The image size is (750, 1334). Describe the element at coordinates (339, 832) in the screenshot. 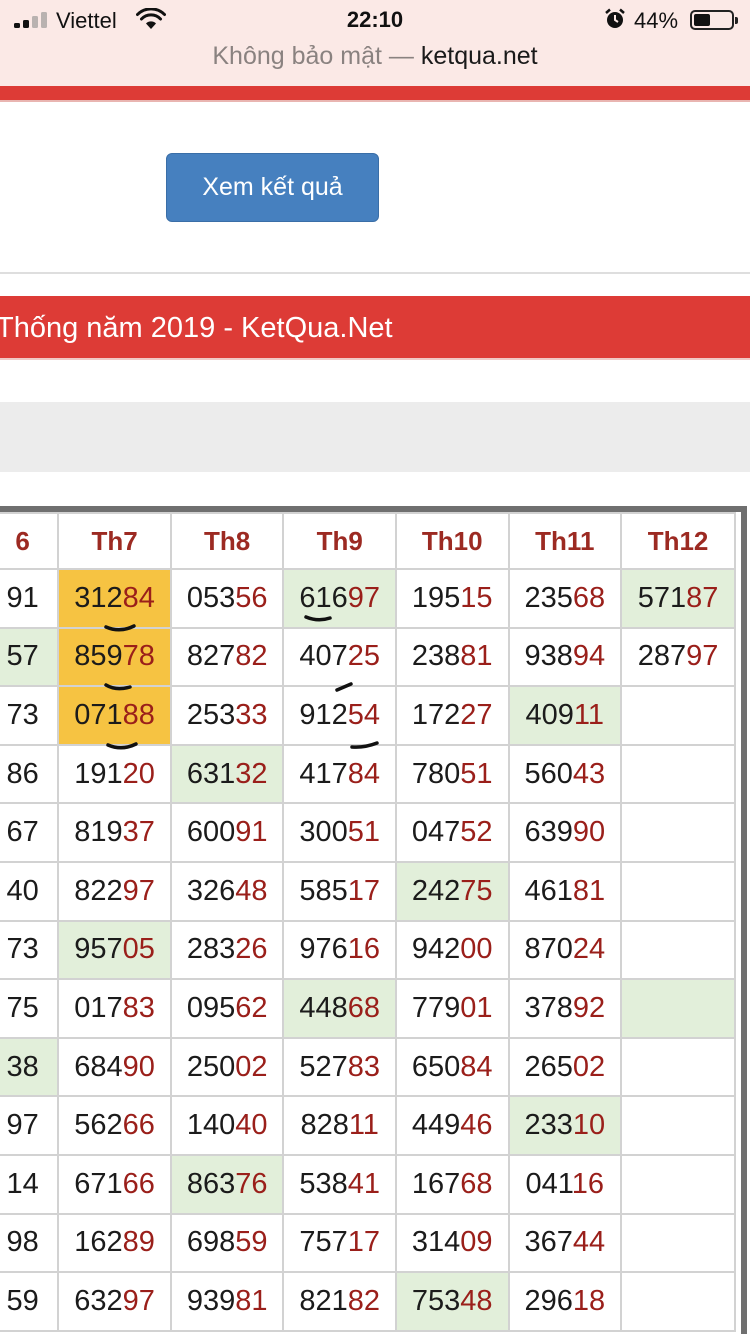

I see `result-cell: 30051` at that location.